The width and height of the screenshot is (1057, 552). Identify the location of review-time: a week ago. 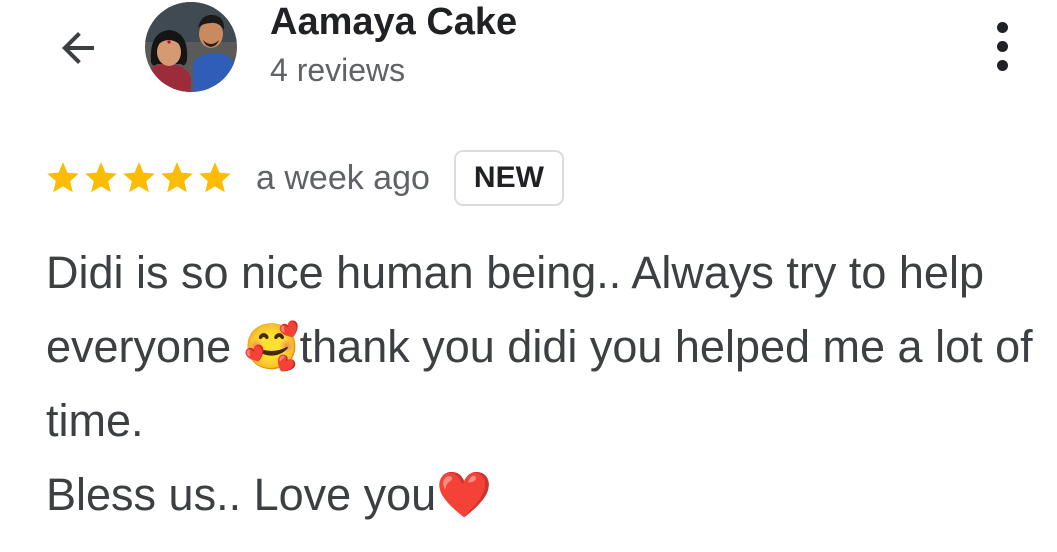
(343, 177).